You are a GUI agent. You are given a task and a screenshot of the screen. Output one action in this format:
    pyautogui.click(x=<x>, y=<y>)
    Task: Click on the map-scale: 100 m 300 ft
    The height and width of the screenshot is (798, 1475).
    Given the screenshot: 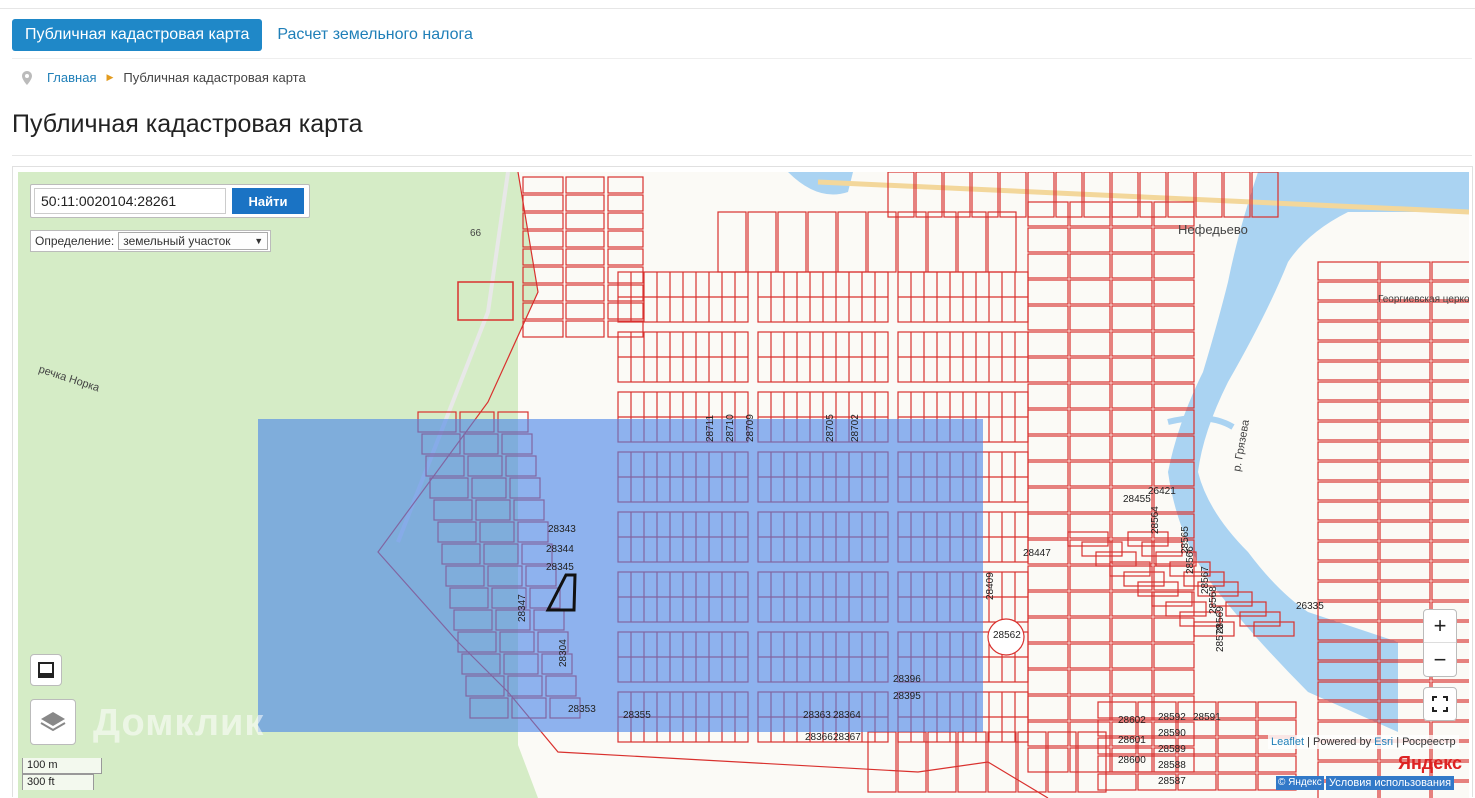 What is the action you would take?
    pyautogui.click(x=62, y=774)
    